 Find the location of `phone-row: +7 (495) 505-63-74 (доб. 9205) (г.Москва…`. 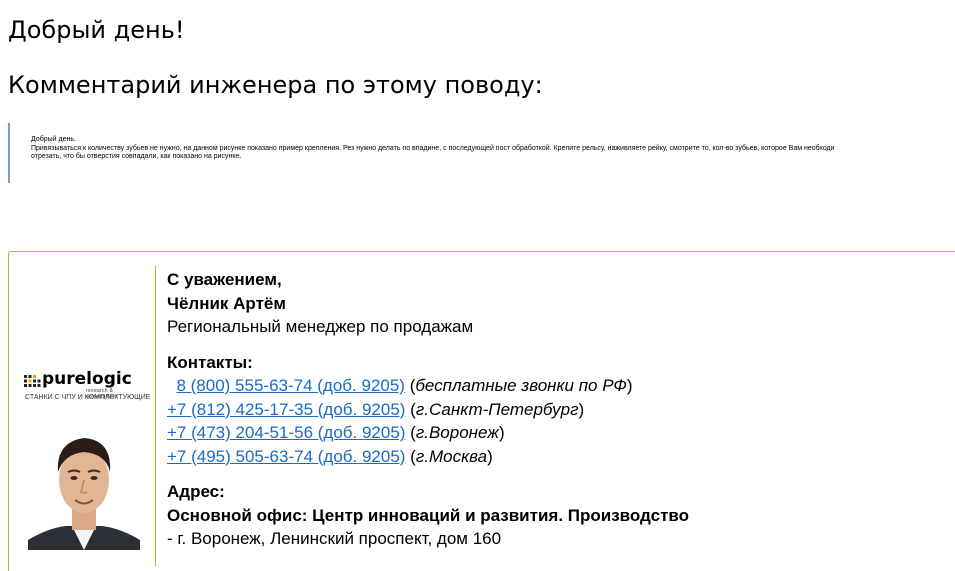

phone-row: +7 (495) 505-63-74 (доб. 9205) (г.Москва… is located at coordinates (330, 456).